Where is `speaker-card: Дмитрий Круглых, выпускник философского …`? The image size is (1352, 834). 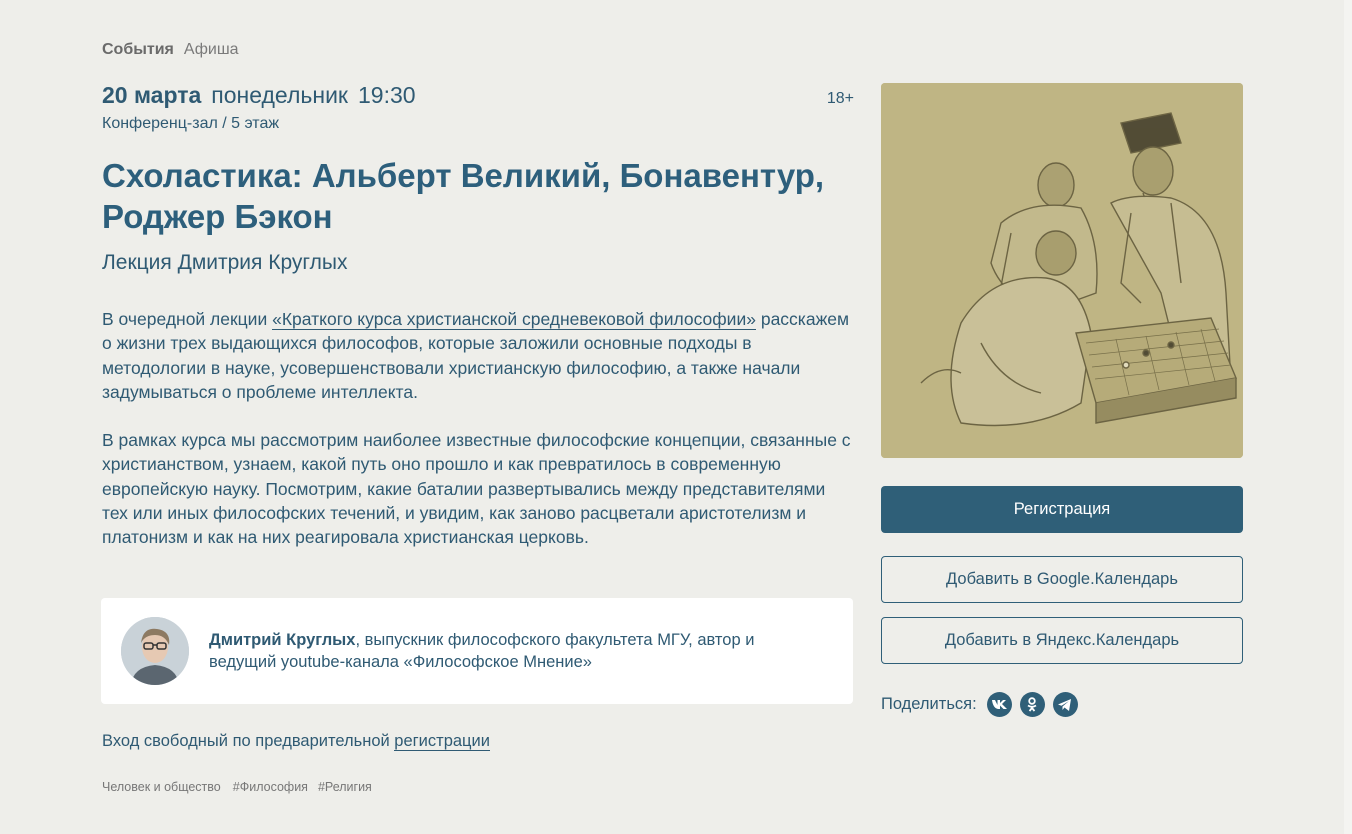
speaker-card: Дмитрий Круглых, выпускник философского … is located at coordinates (477, 651).